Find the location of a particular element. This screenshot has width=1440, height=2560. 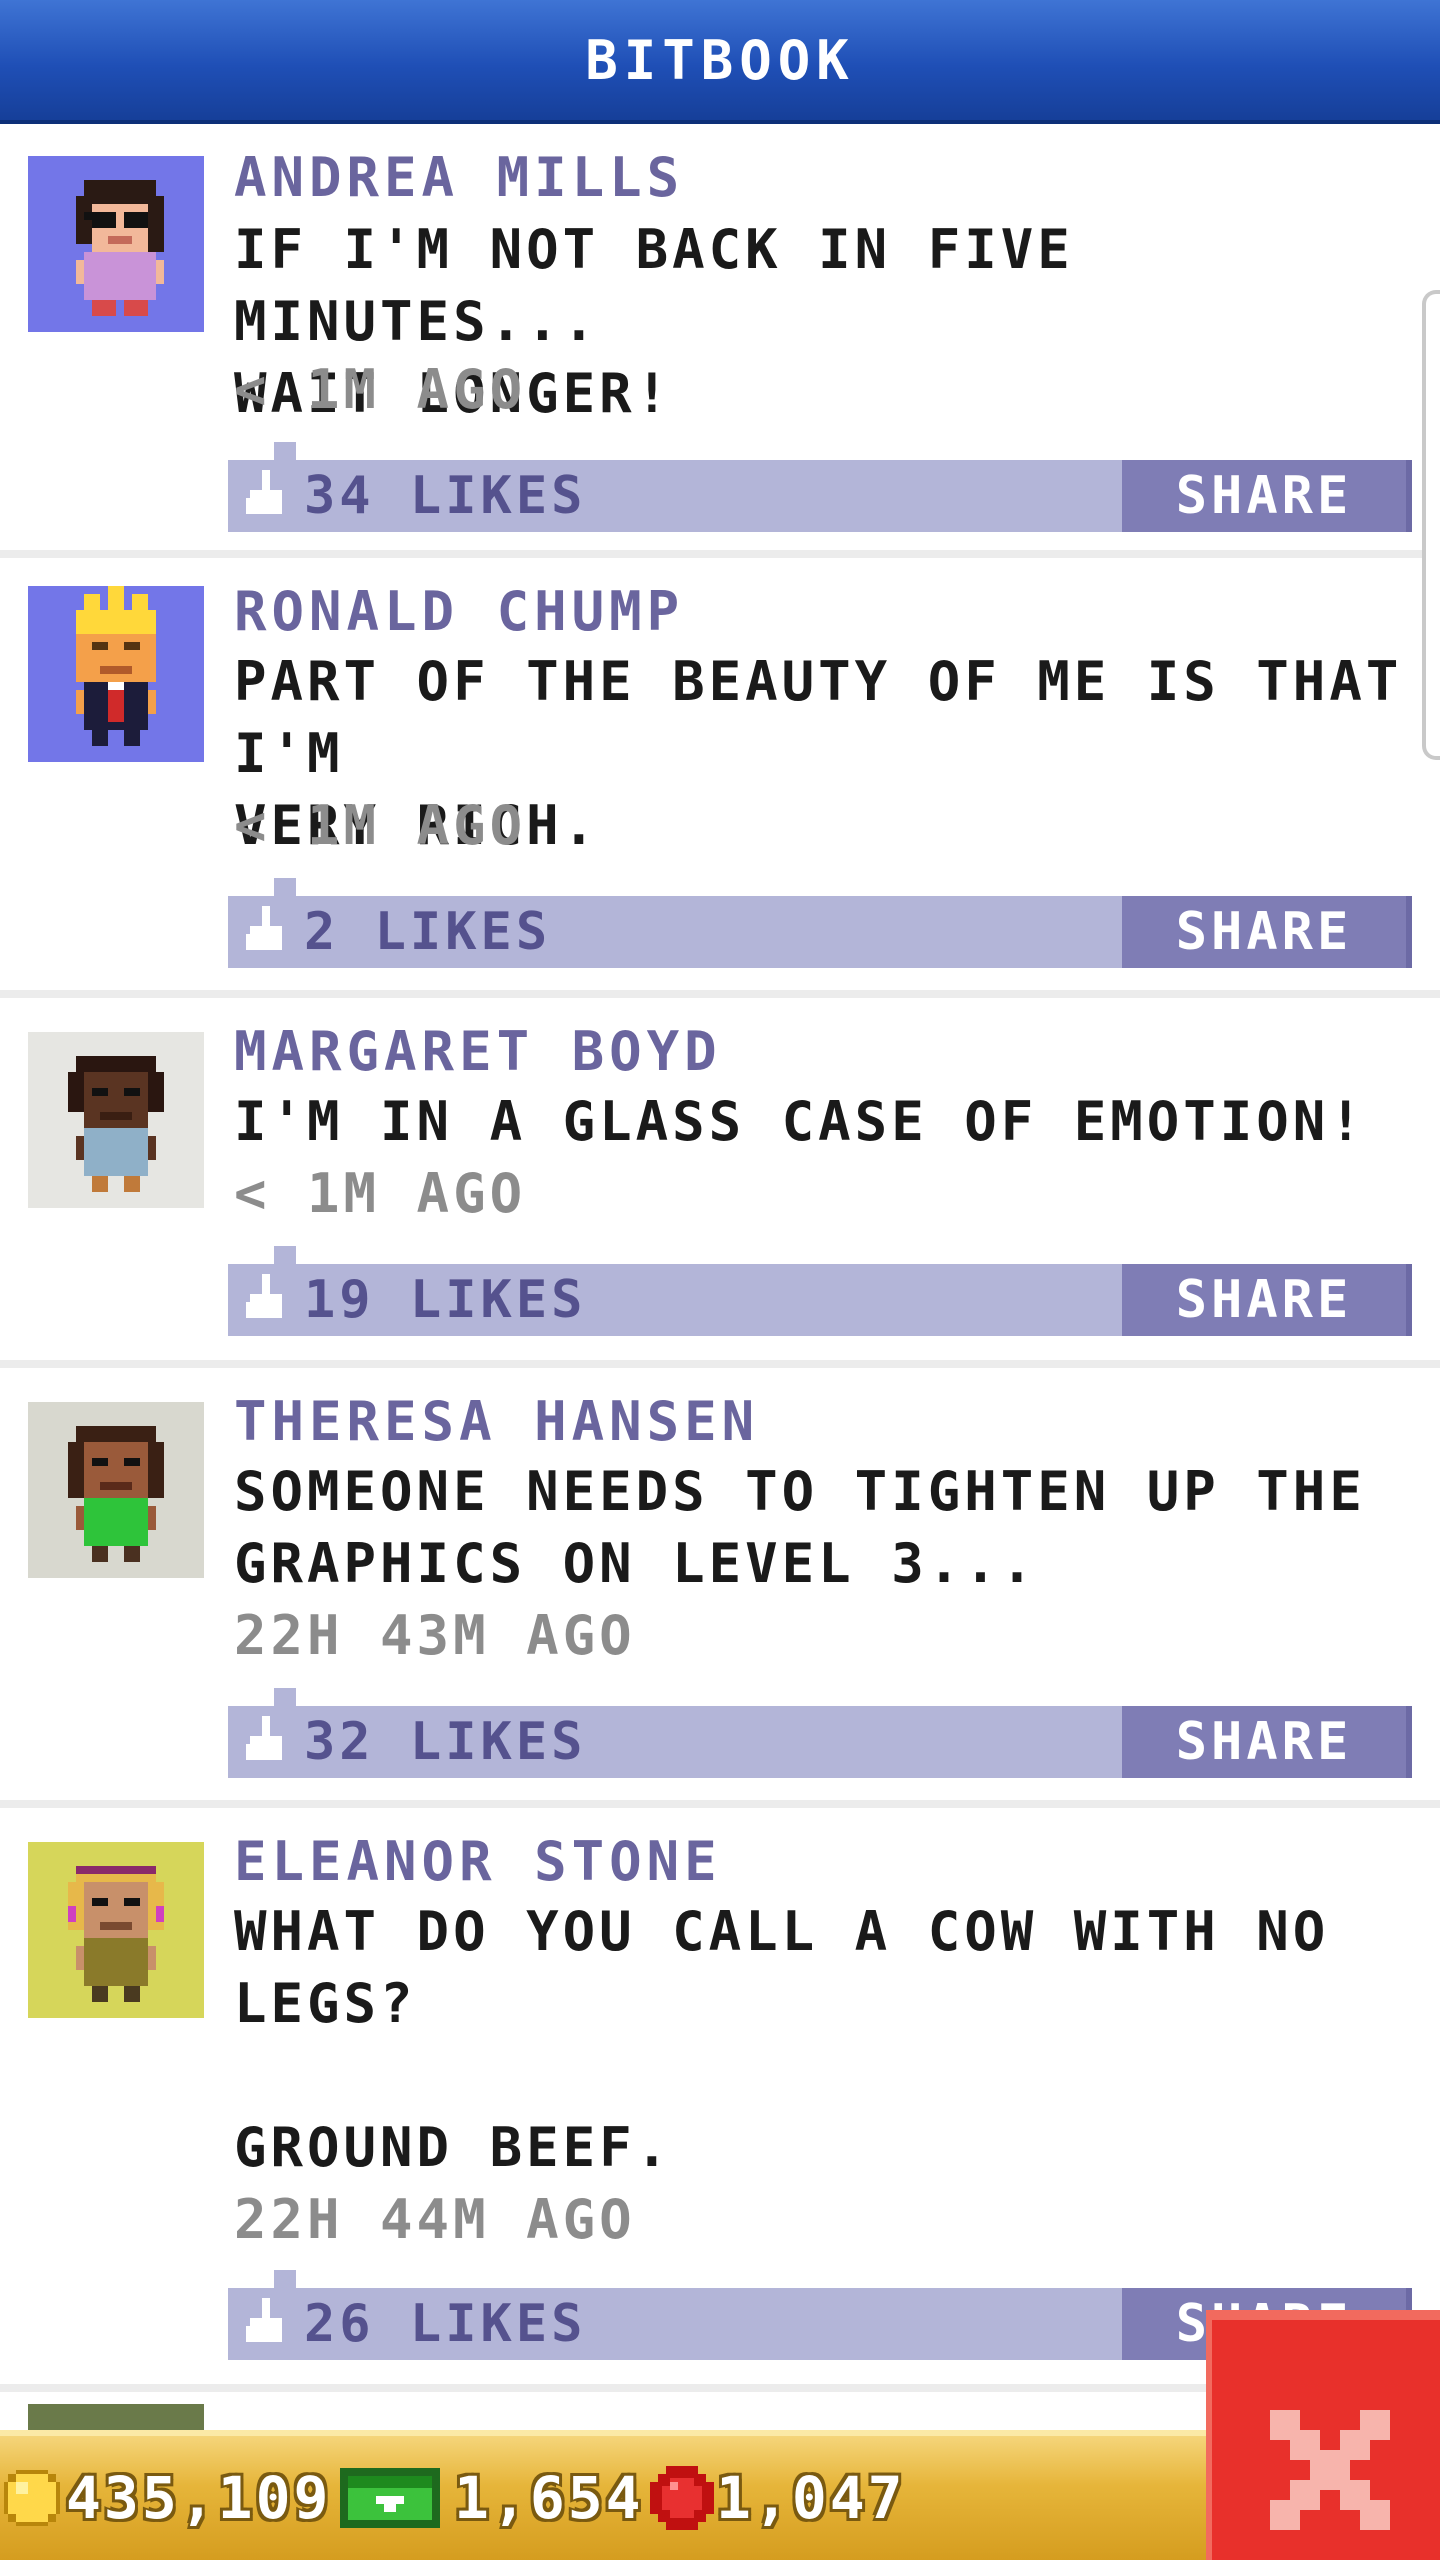

red-gem-icon is located at coordinates (682, 2498).